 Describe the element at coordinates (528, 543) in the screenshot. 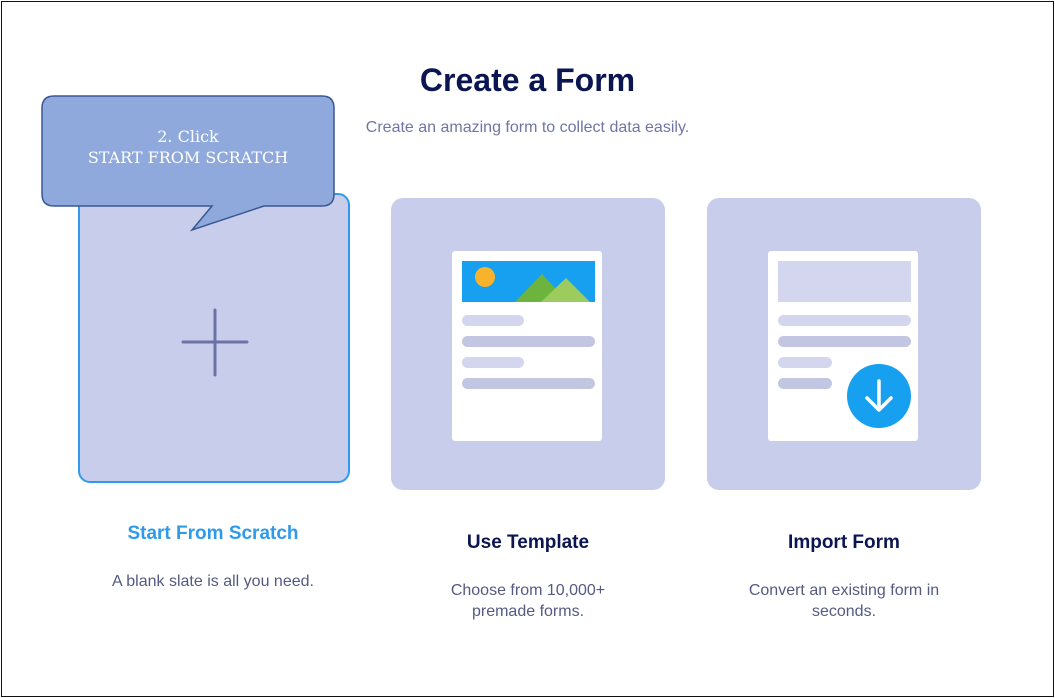

I see `use-template-title: Use Template` at that location.